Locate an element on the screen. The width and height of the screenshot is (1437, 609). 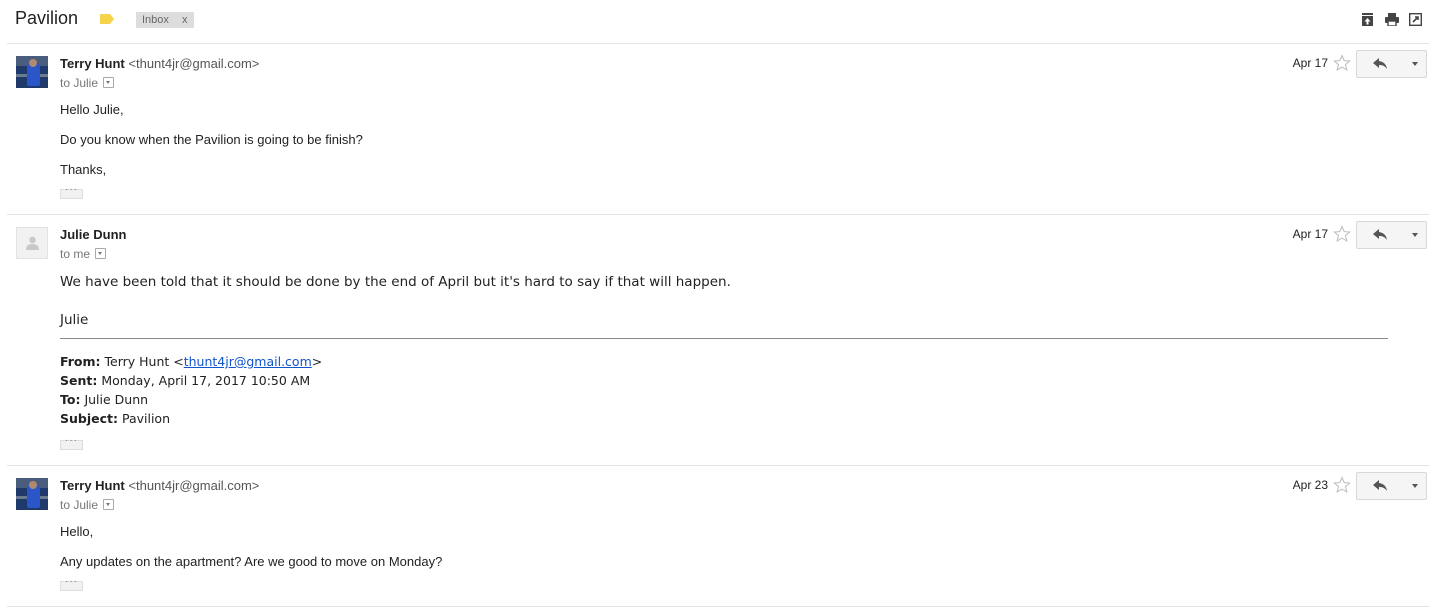
recipient-text: to me is located at coordinates (75, 254).